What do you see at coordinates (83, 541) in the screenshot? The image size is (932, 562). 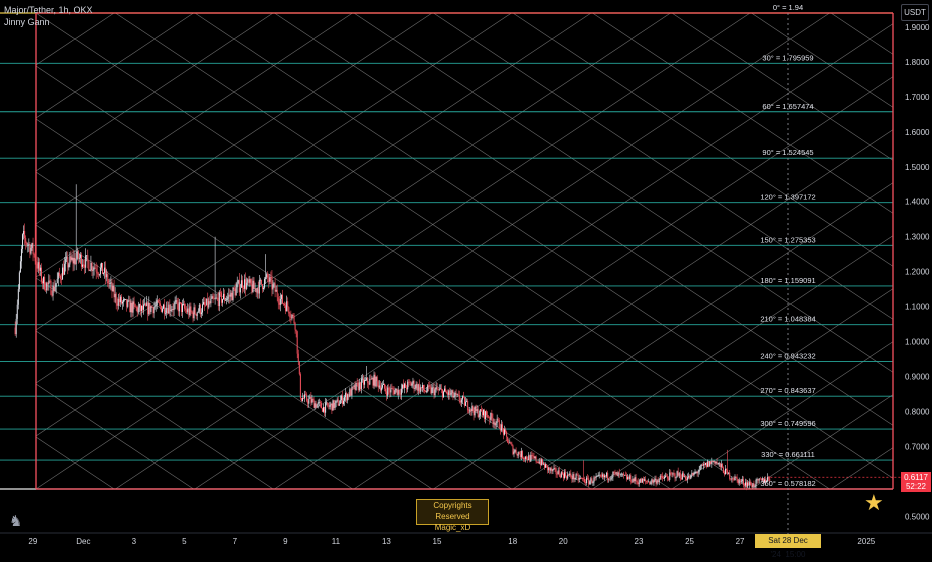 I see `time-tick-label: Dec` at bounding box center [83, 541].